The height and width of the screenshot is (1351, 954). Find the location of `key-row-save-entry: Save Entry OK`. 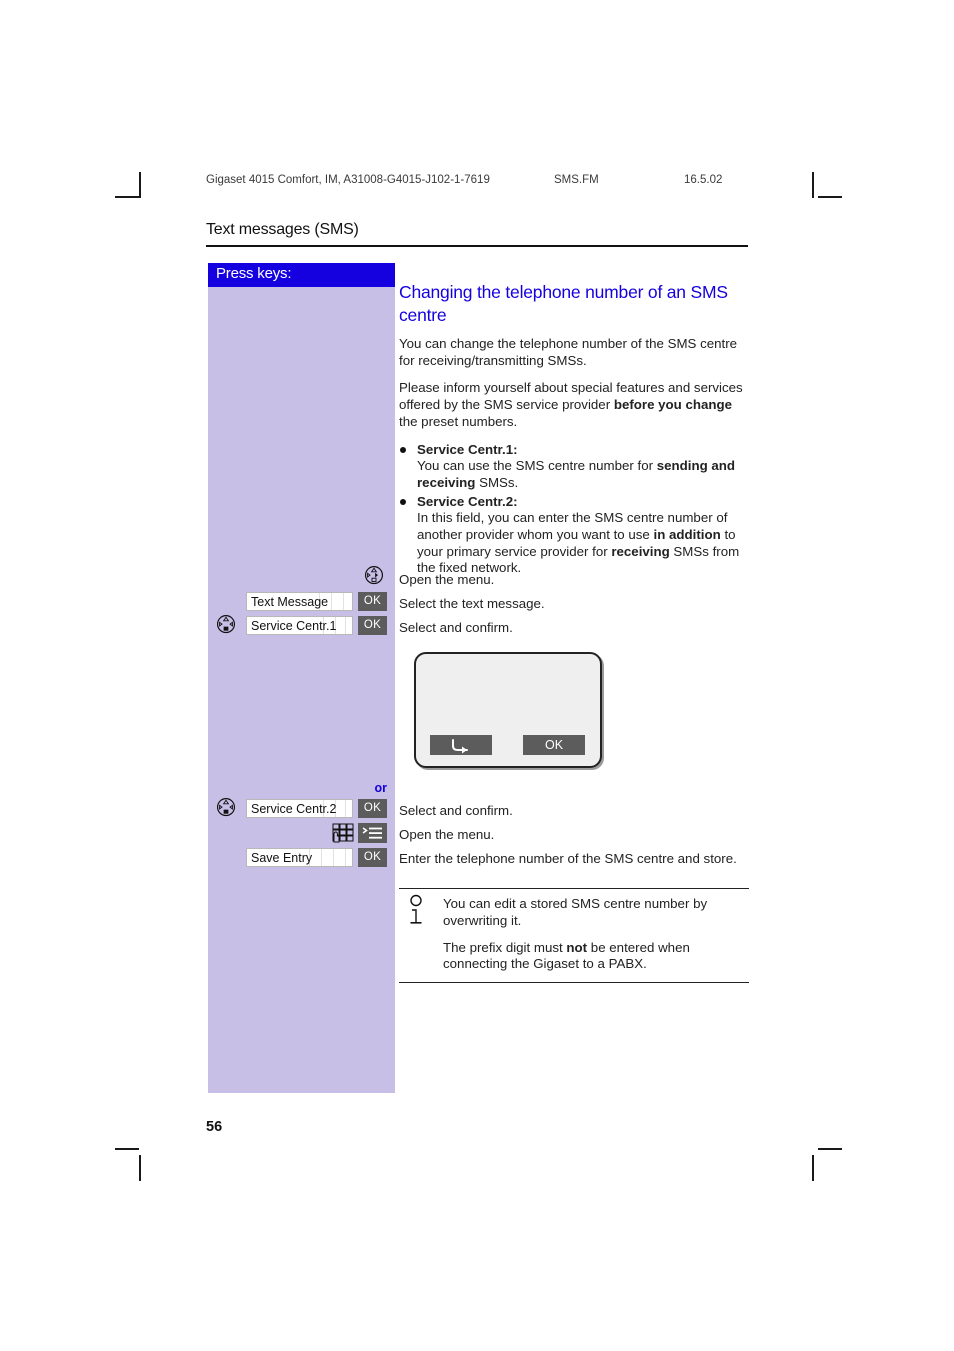

key-row-save-entry: Save Entry OK is located at coordinates (301, 858).